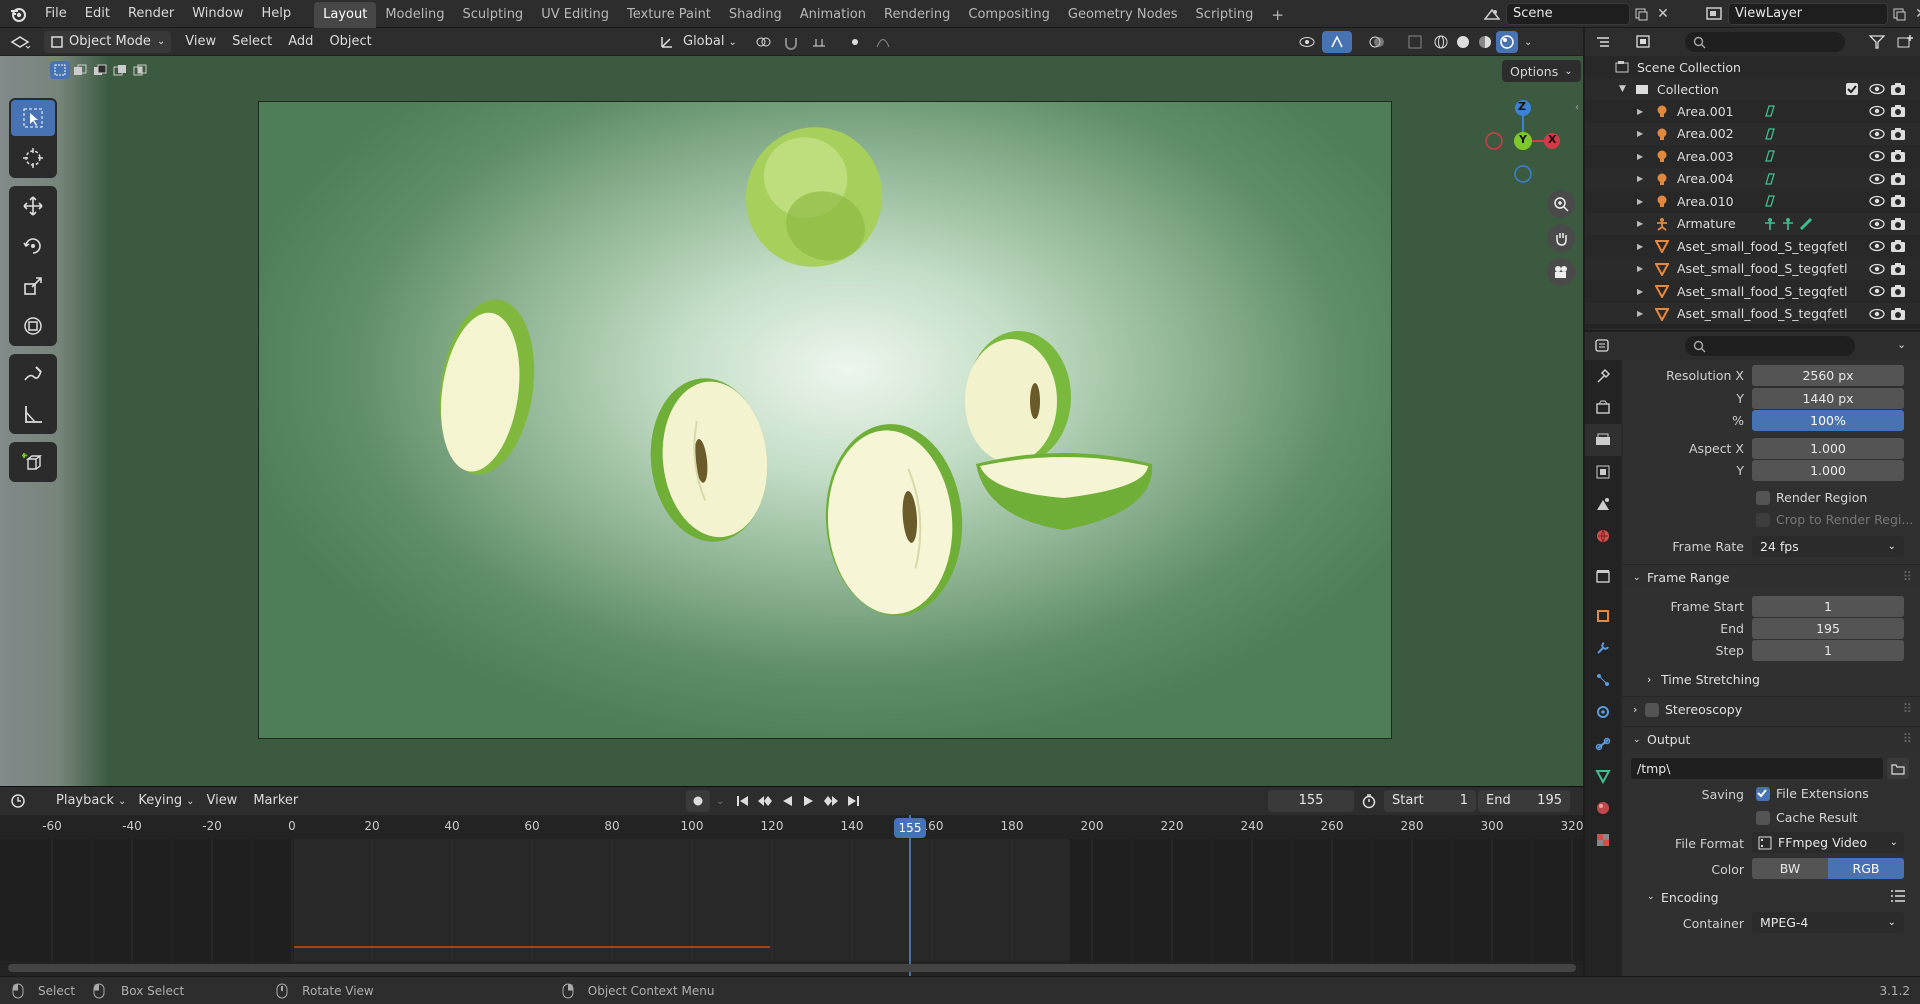  I want to click on cache-result-checkbox: Cache Result, so click(1806, 817).